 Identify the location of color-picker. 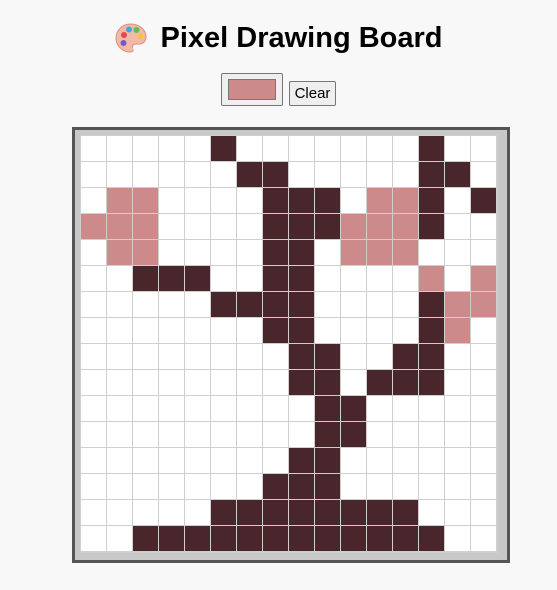
(251, 89).